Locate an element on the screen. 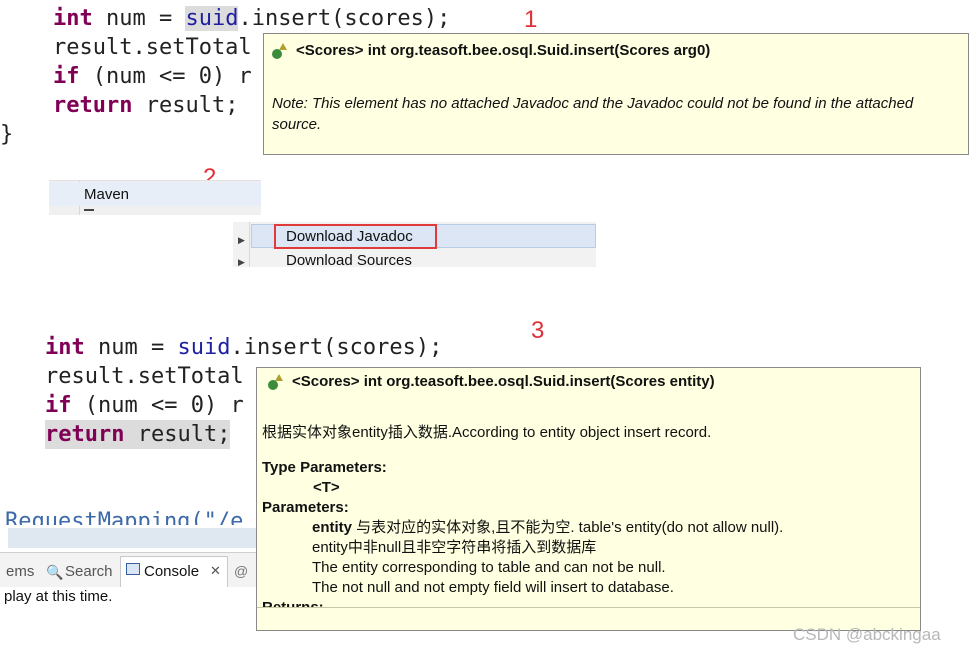 The width and height of the screenshot is (969, 655). code-line-2-bottom: result.setTotal is located at coordinates (144, 376).